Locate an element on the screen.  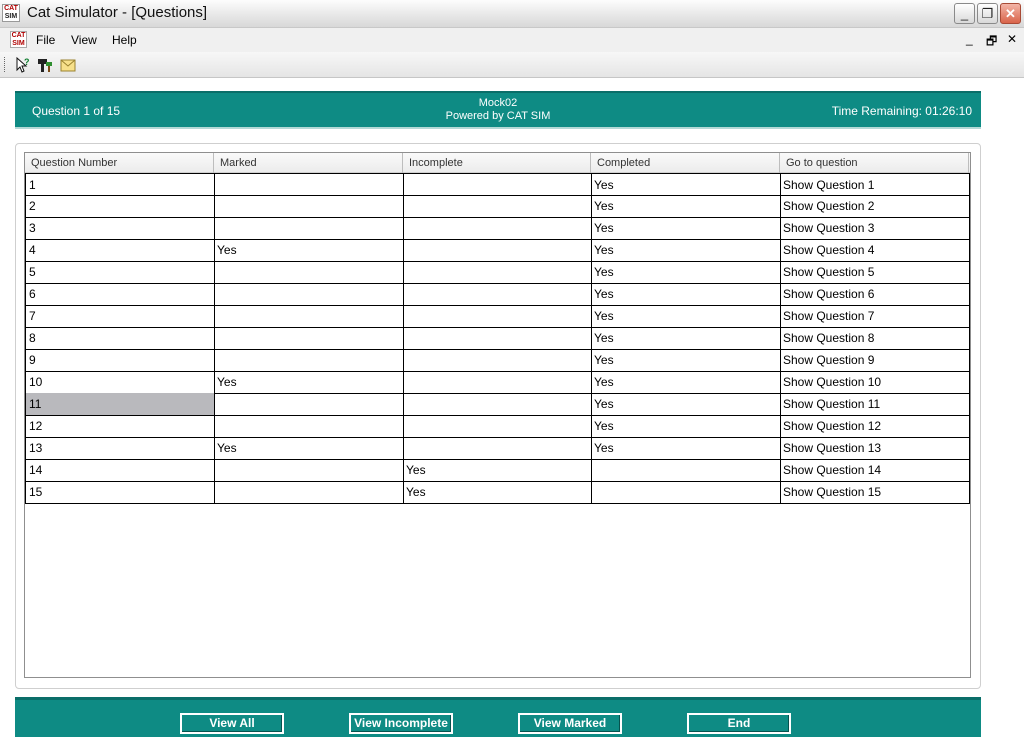
question-number-cell: 12 is located at coordinates (120, 426).